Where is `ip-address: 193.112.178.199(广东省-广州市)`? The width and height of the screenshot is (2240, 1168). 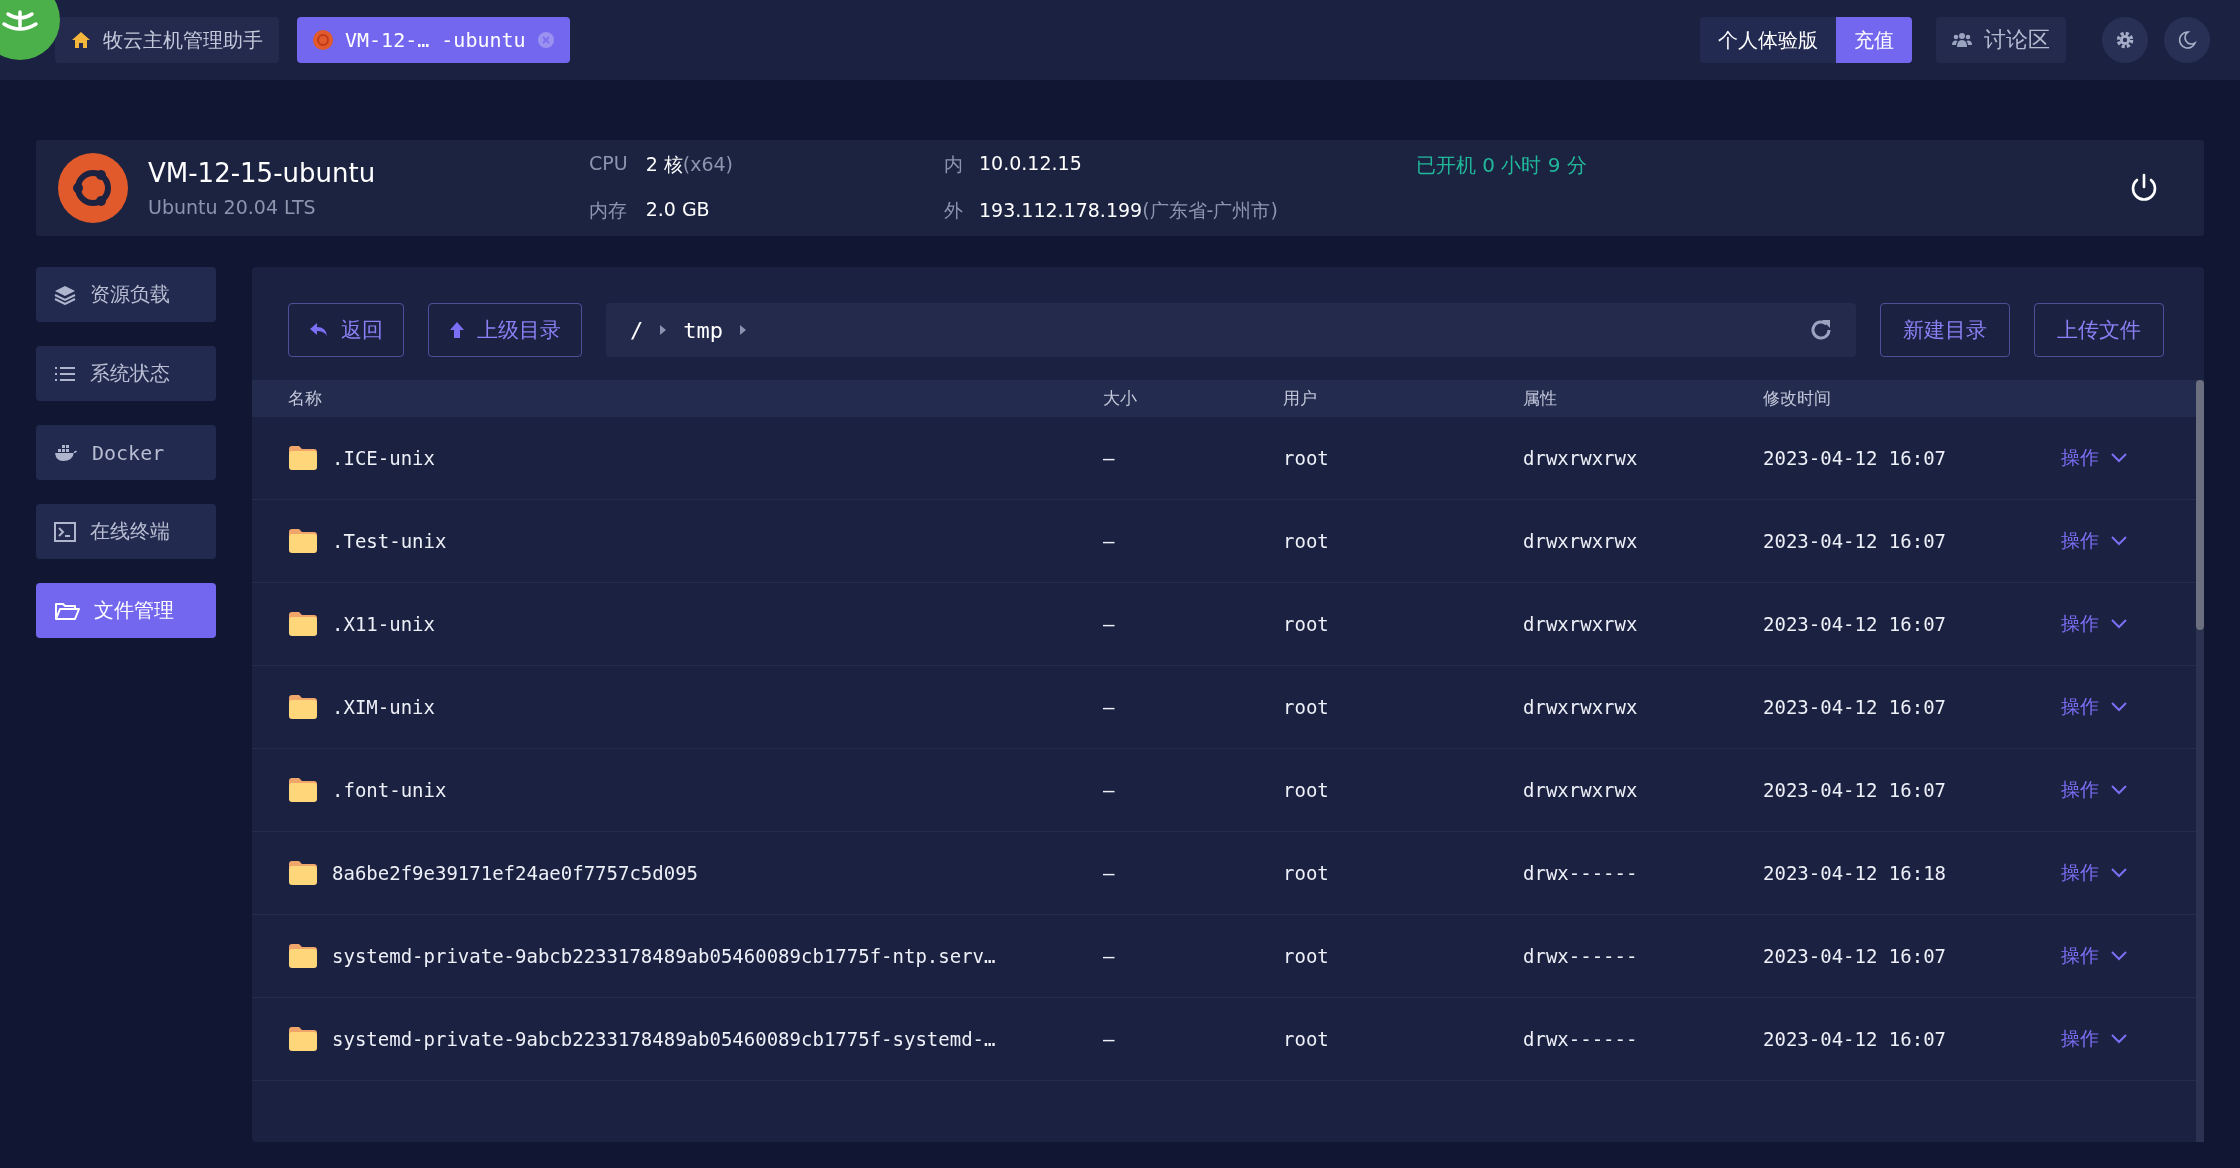
ip-address: 193.112.178.199(广东省-广州市) is located at coordinates (1128, 210).